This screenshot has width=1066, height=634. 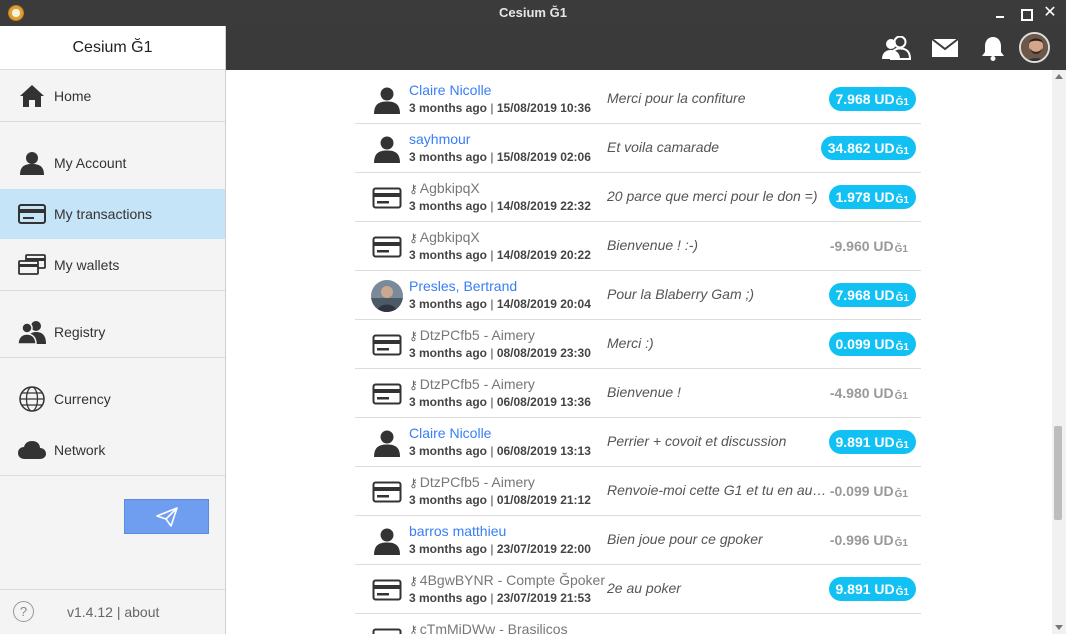 I want to click on registry-people-icon, so click(x=896, y=48).